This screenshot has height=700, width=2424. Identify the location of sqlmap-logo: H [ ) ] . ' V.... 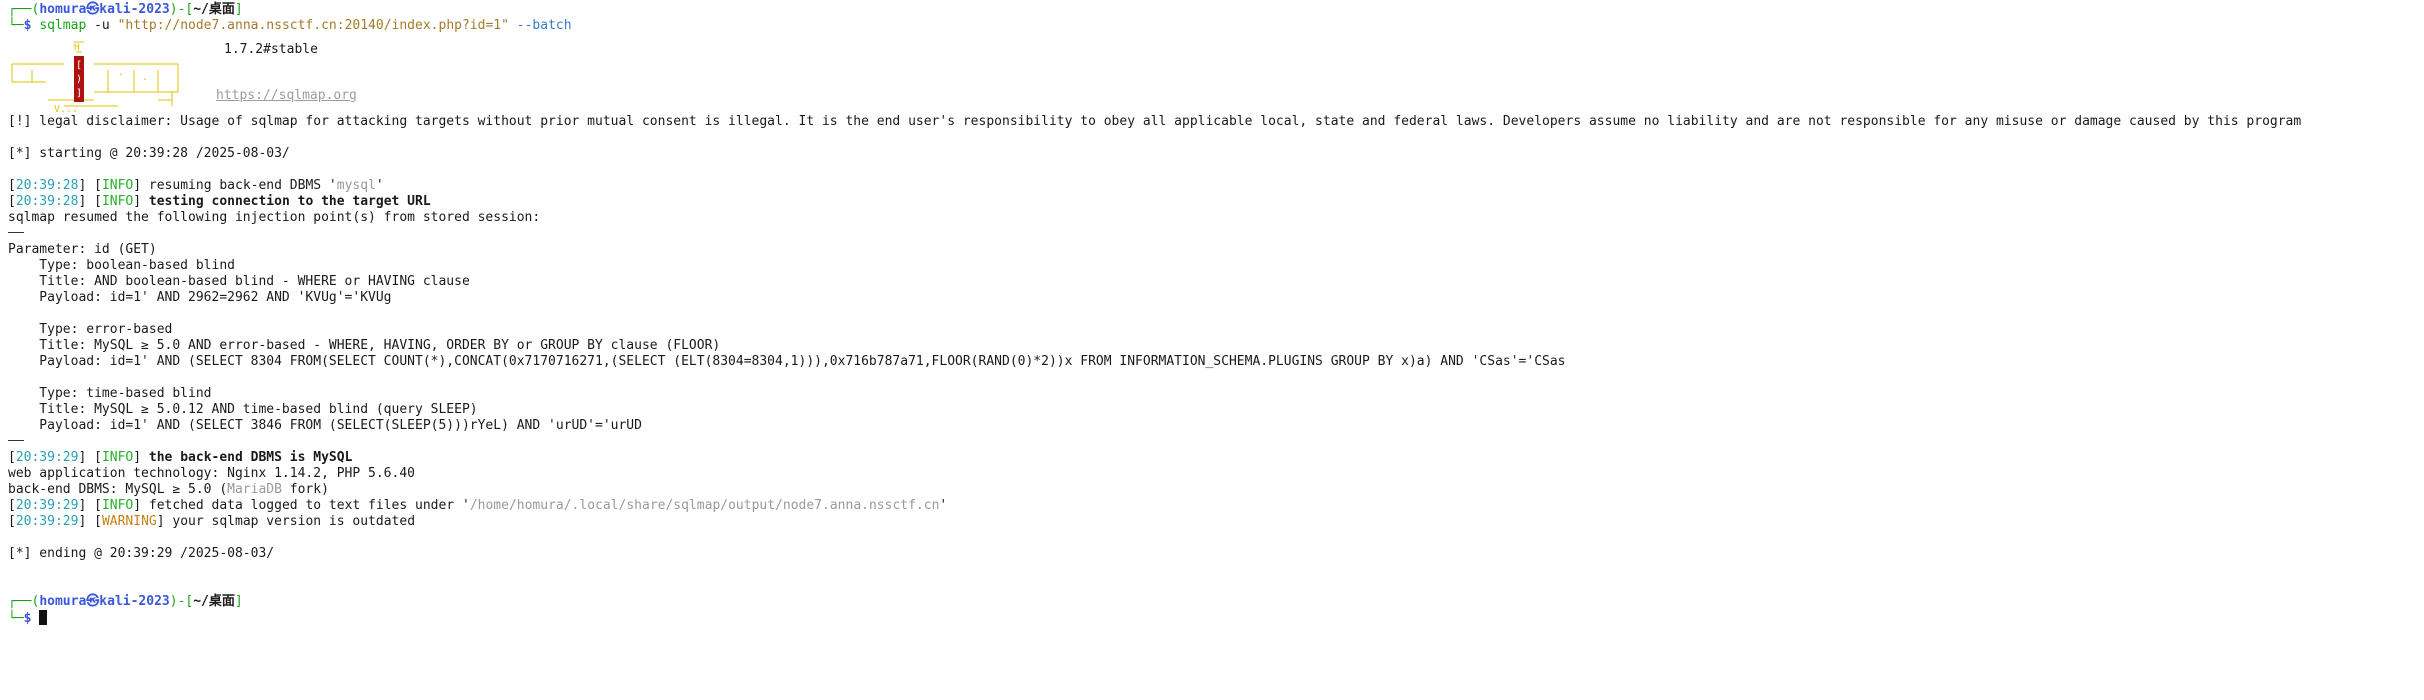
(95, 77).